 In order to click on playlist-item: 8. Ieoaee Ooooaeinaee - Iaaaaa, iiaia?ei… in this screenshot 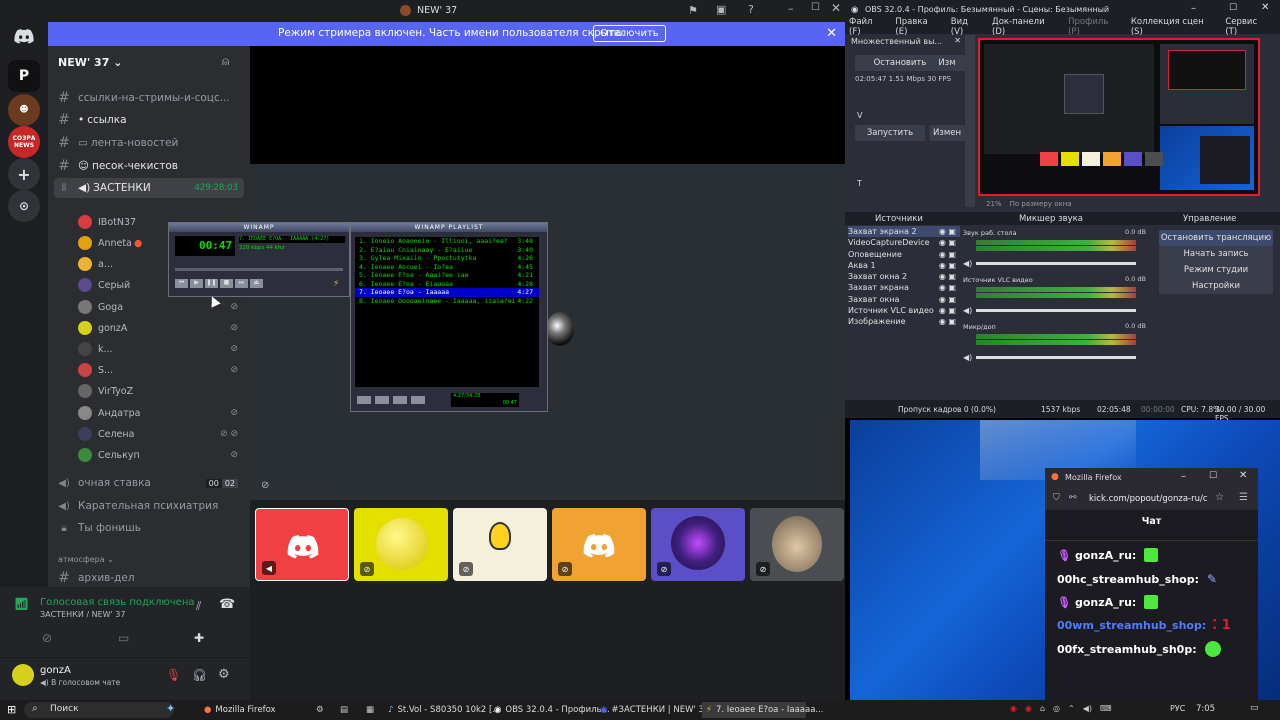, I will do `click(447, 301)`.